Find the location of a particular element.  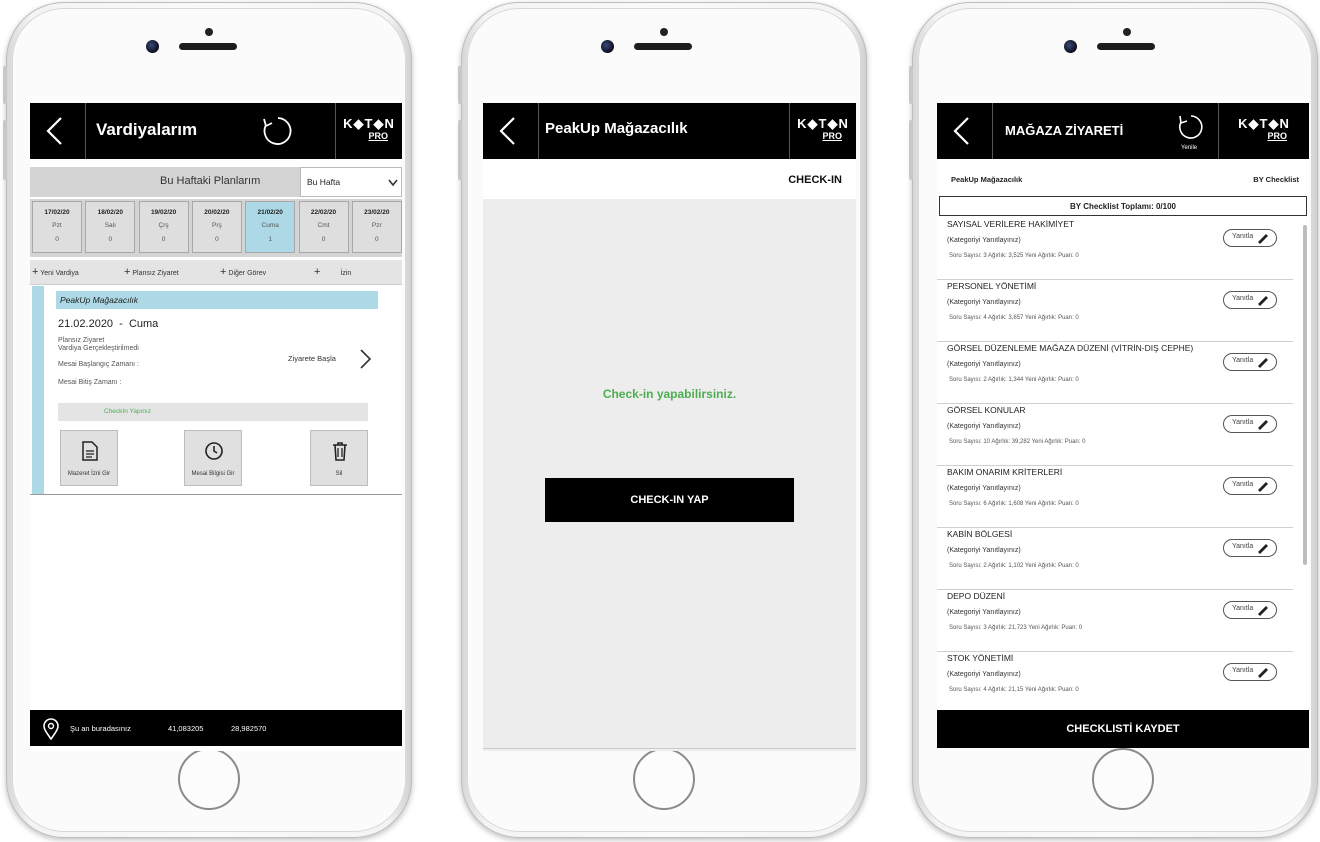

chevron-left-icon is located at coordinates (54, 131).